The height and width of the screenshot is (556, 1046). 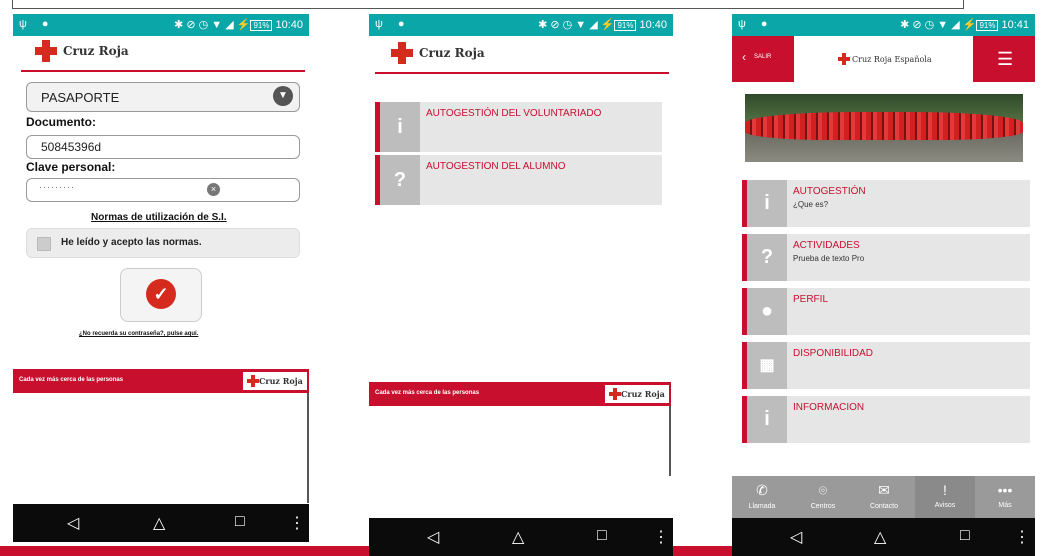 I want to click on document-type-value: PASAPORTE, so click(x=80, y=97).